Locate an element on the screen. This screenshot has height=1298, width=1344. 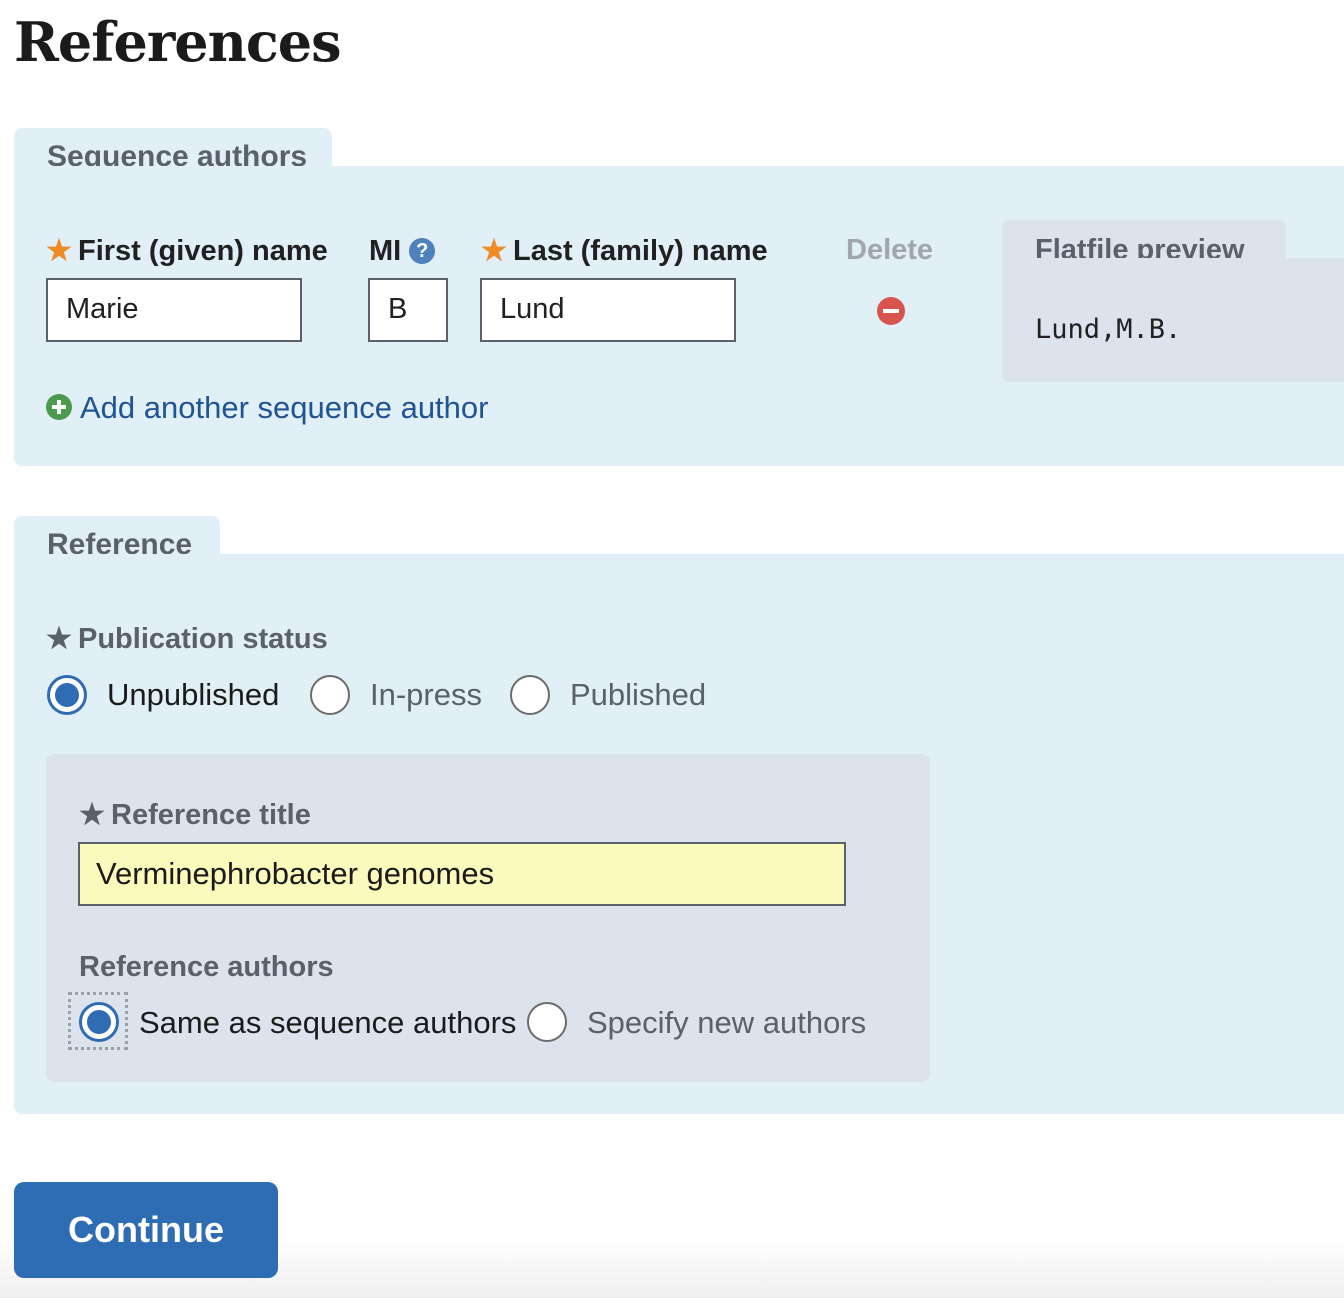
help-icon: ? is located at coordinates (422, 251).